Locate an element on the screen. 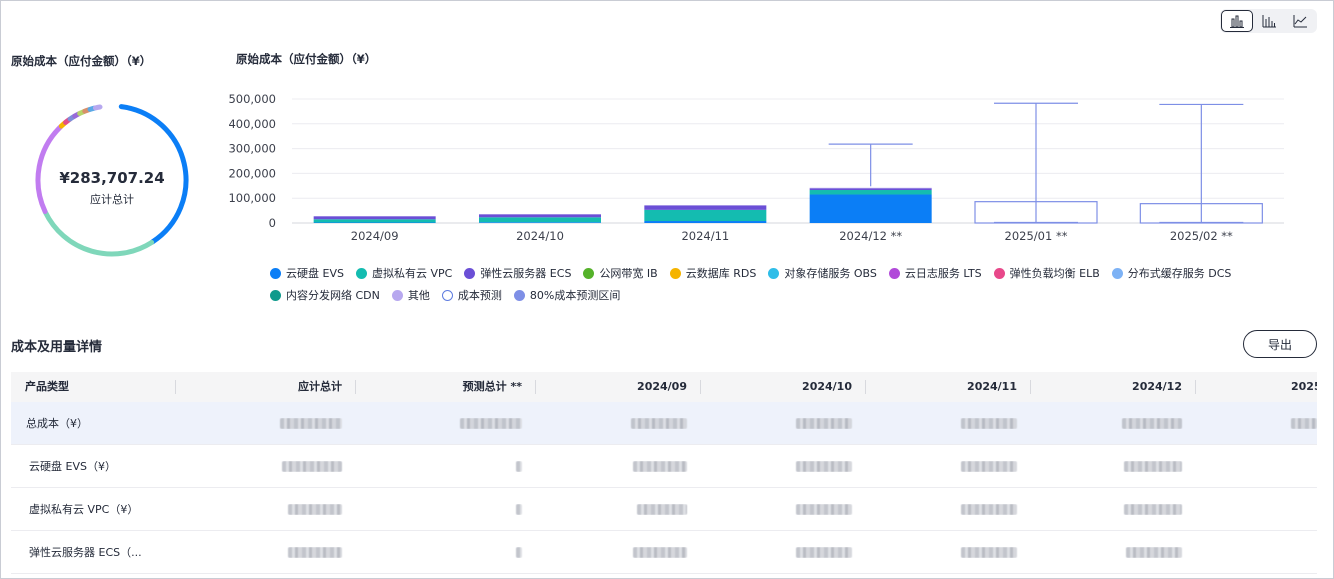 The width and height of the screenshot is (1334, 579). donut-title: 原始成本（应付金额）（¥） is located at coordinates (81, 61).